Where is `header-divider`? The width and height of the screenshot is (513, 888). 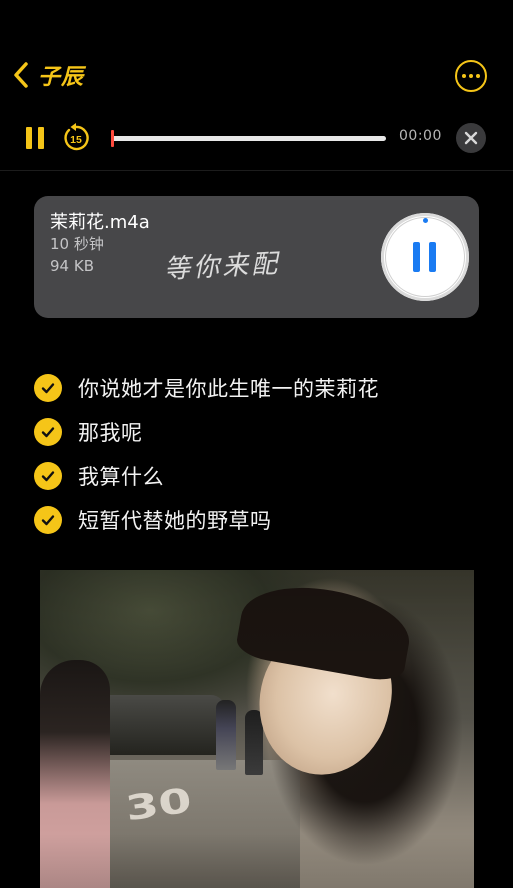
header-divider is located at coordinates (256, 170).